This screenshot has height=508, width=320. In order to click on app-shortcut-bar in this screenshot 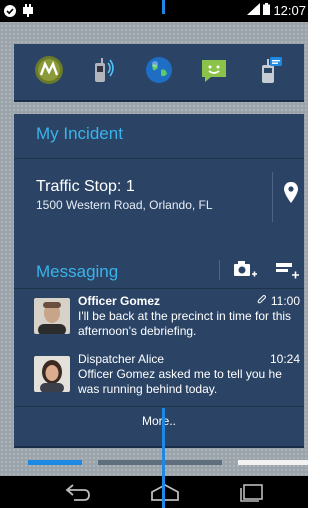, I will do `click(159, 73)`.